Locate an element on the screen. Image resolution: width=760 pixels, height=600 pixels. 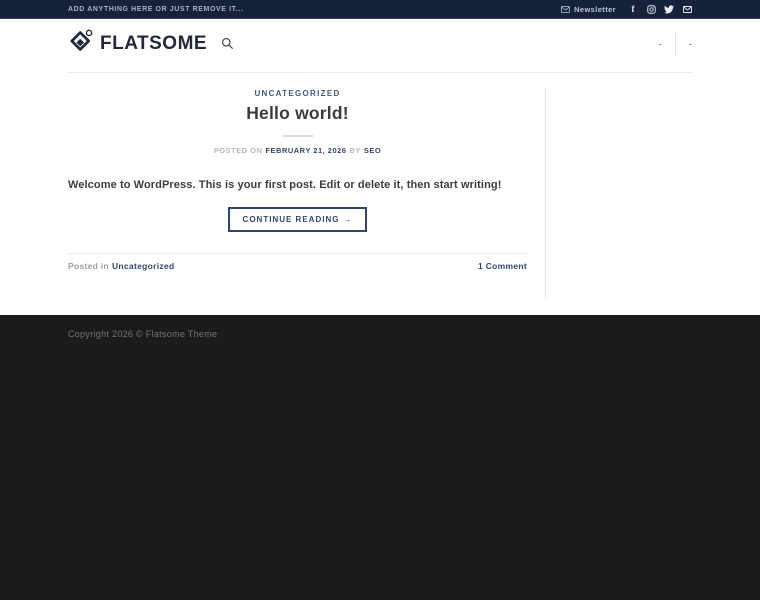
by-label: BY is located at coordinates (355, 150).